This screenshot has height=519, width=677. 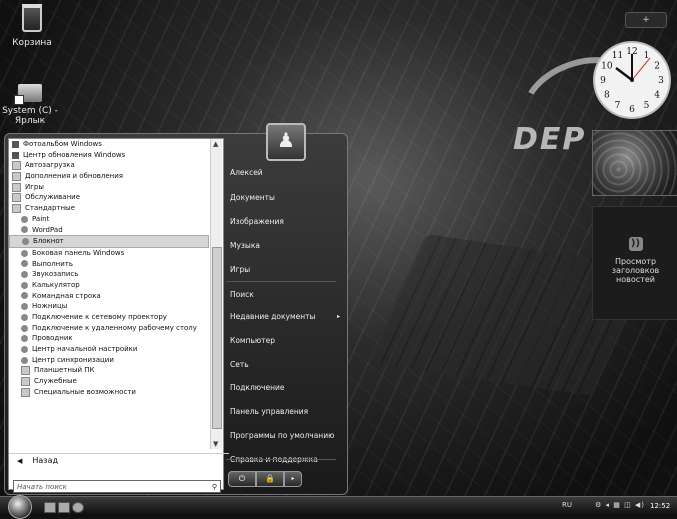 What do you see at coordinates (603, 81) in the screenshot?
I see `clock-number: 9` at bounding box center [603, 81].